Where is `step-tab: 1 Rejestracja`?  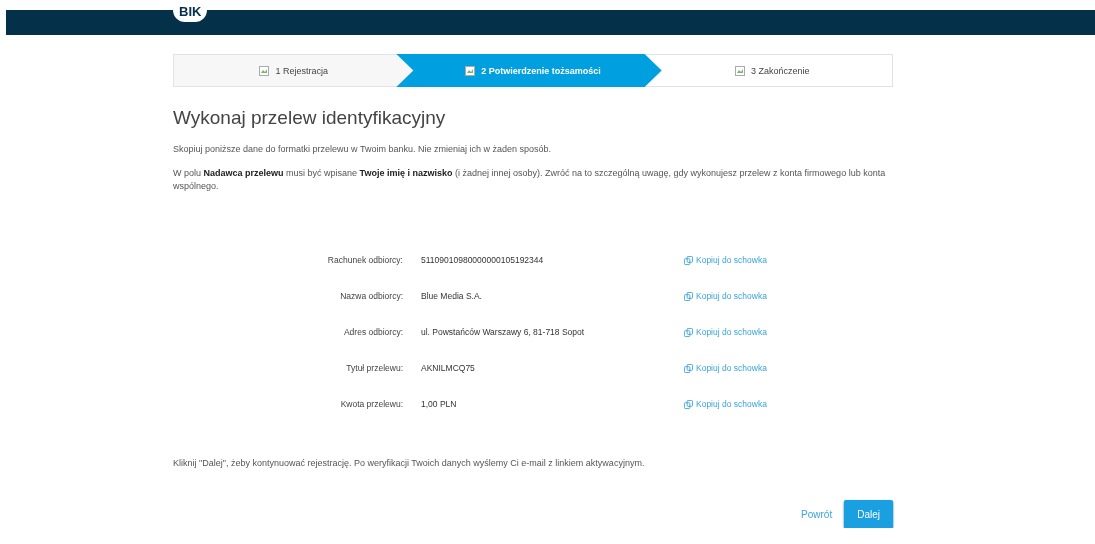
step-tab: 1 Rejestracja is located at coordinates (294, 70).